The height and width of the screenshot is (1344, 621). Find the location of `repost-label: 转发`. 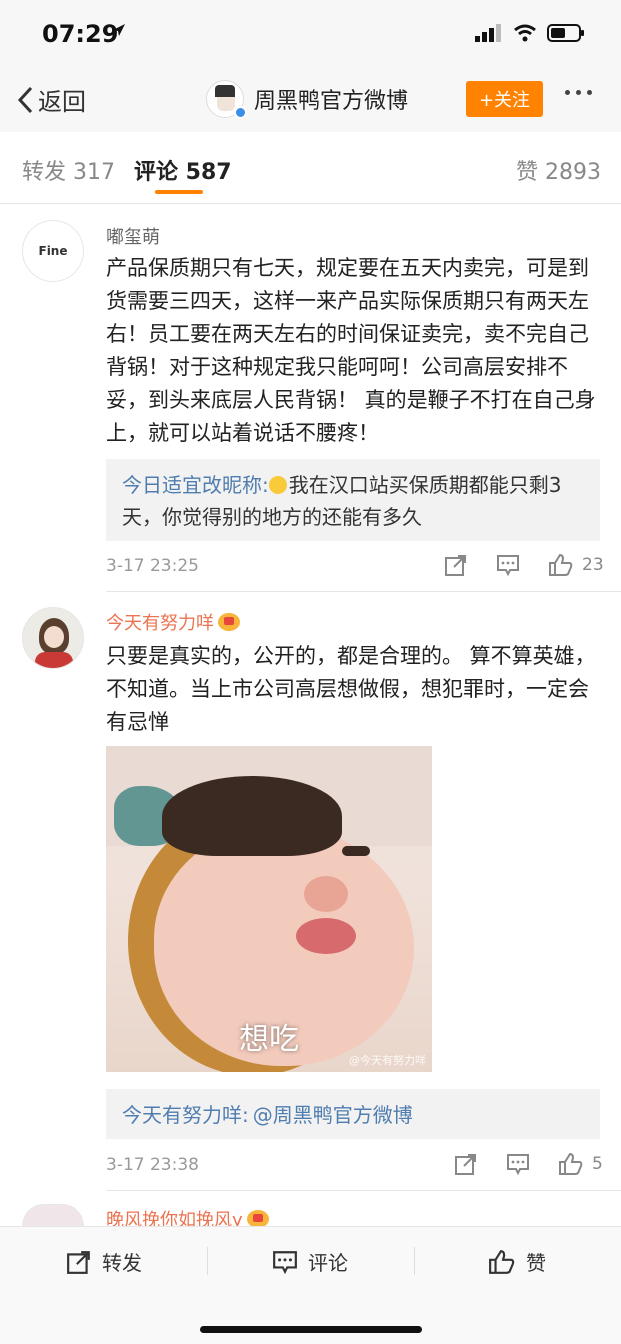

repost-label: 转发 is located at coordinates (122, 1263).